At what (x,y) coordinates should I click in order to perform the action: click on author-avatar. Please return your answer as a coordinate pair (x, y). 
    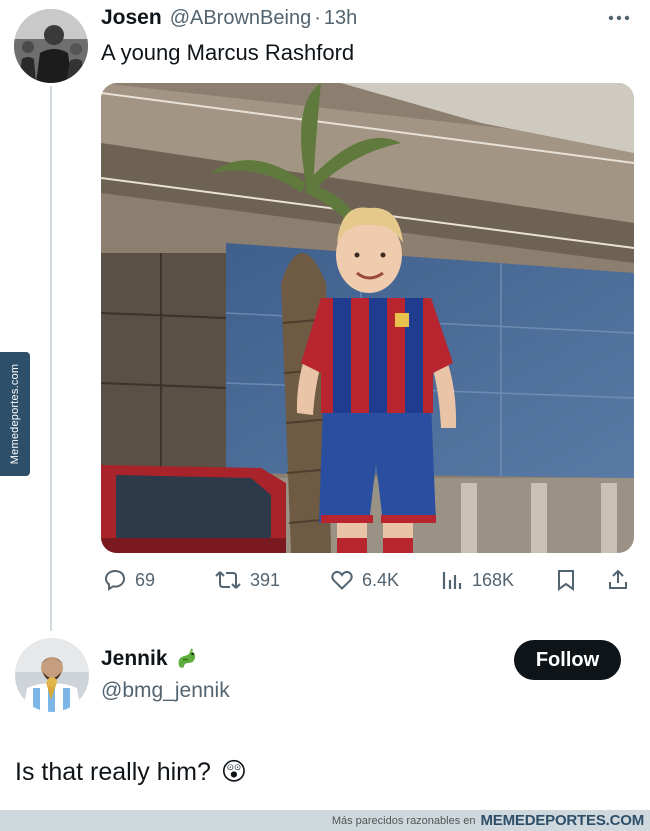
    Looking at the image, I should click on (51, 46).